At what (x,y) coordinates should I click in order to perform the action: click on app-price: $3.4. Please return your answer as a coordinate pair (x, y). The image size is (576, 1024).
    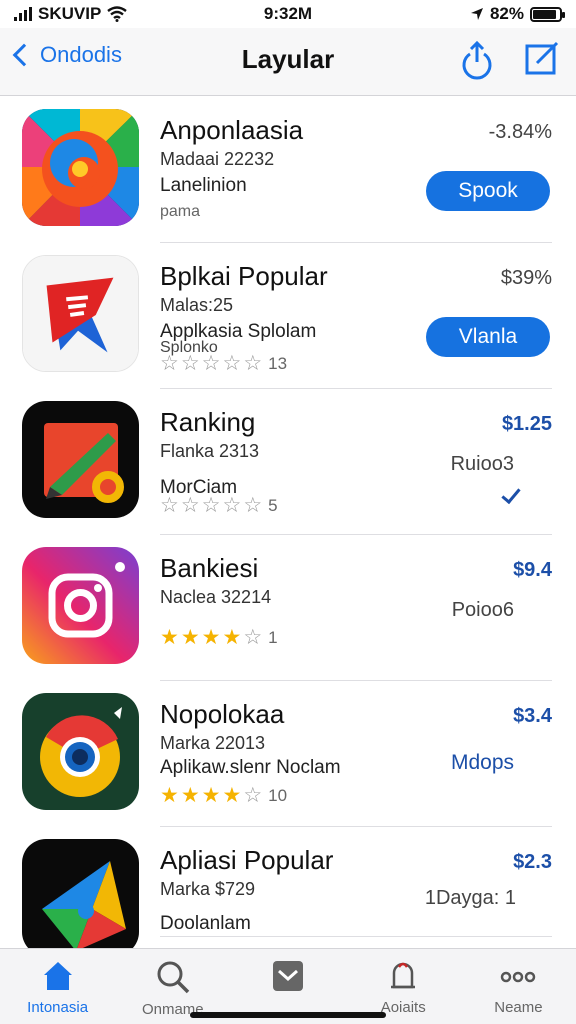
    Looking at the image, I should click on (532, 716).